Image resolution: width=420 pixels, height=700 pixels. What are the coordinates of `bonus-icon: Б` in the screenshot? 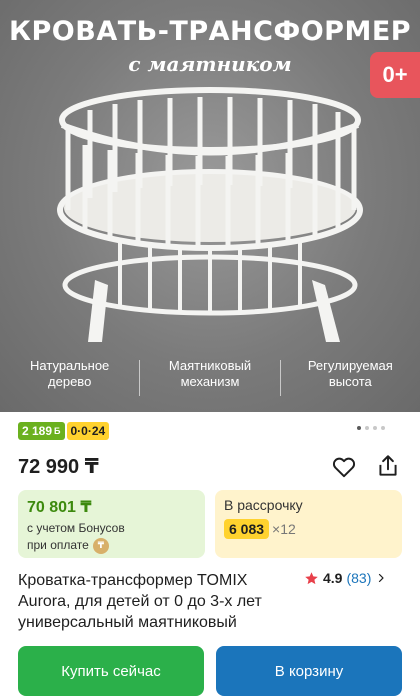 It's located at (57, 431).